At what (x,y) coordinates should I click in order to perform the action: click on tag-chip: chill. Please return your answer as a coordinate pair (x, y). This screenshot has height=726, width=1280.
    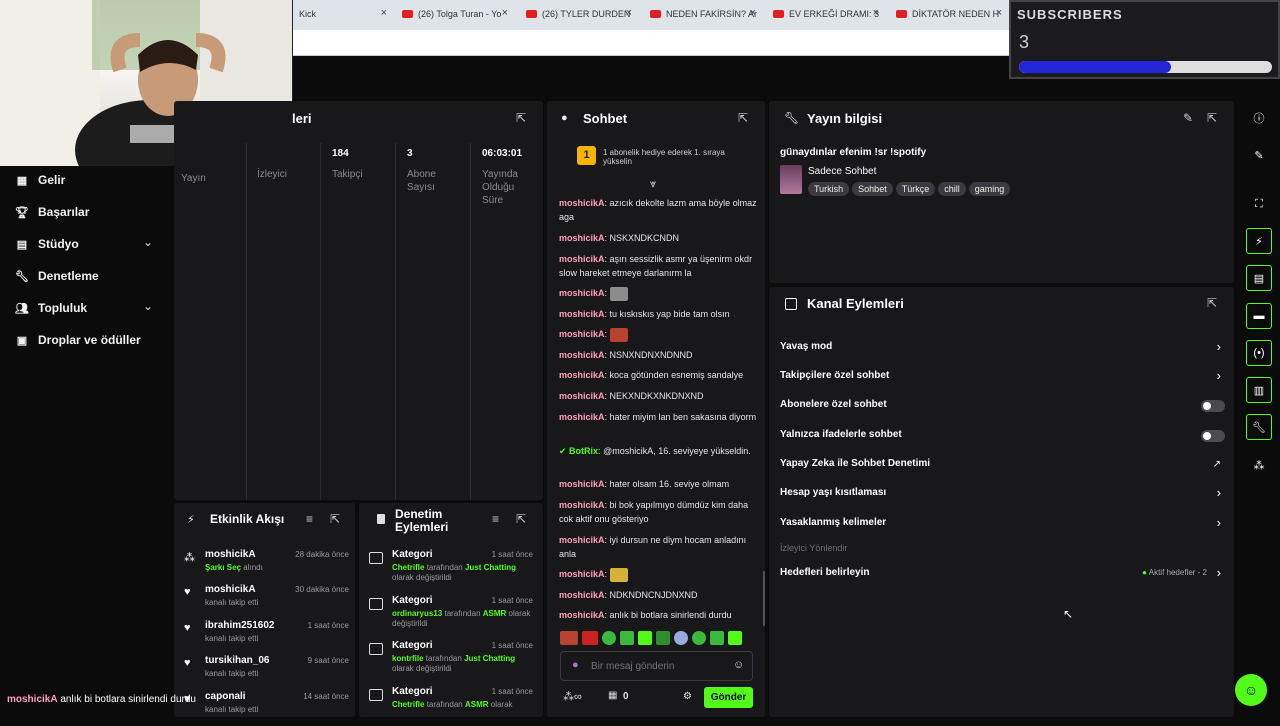
    Looking at the image, I should click on (952, 189).